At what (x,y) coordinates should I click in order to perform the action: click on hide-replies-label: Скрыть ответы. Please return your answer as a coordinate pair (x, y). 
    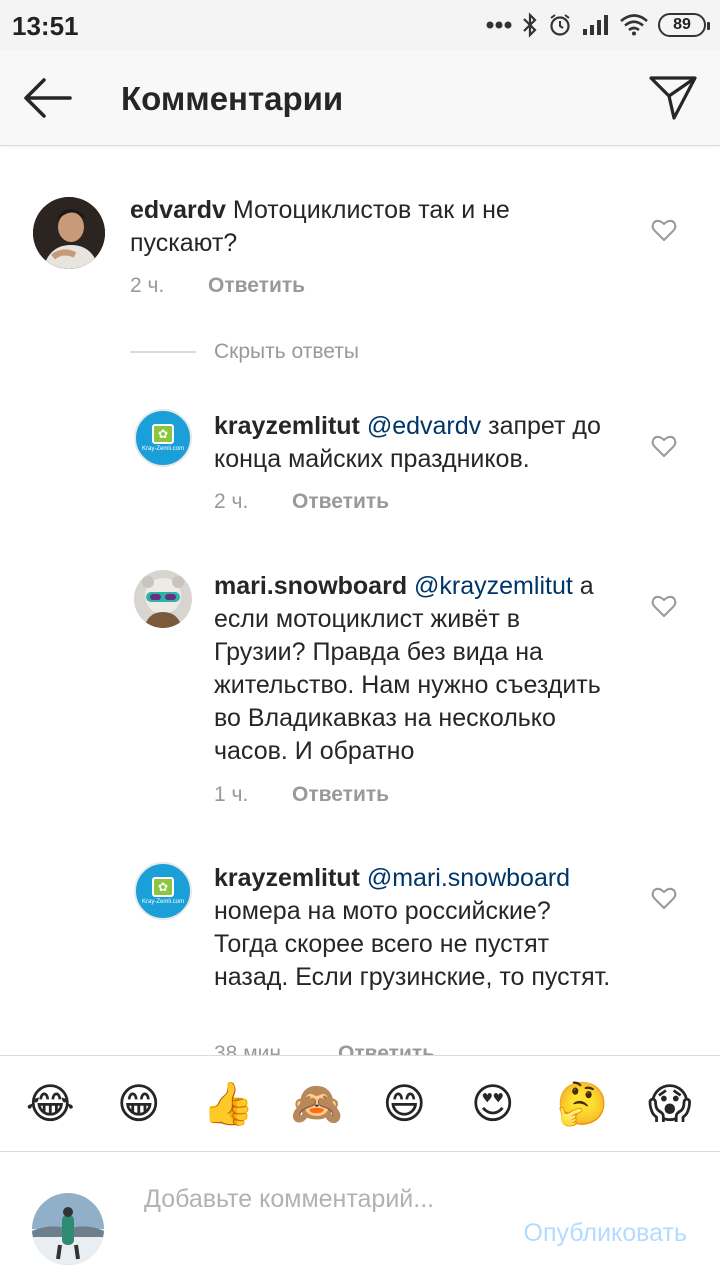
    Looking at the image, I should click on (286, 351).